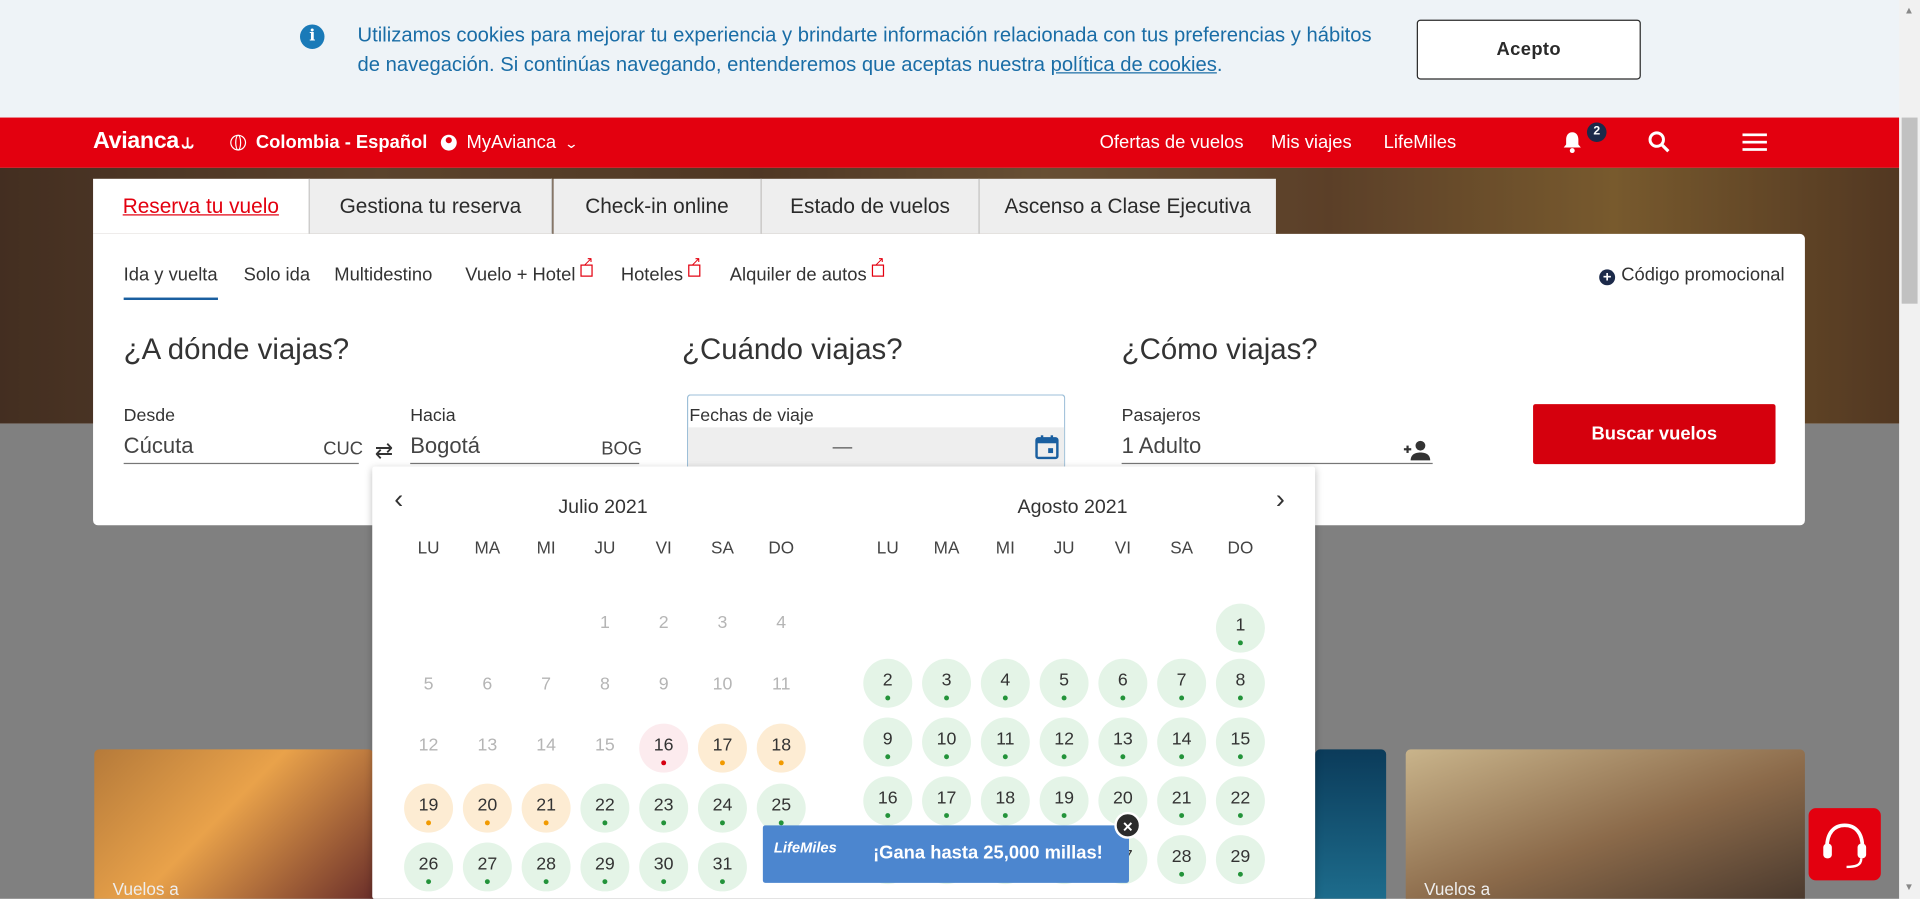  What do you see at coordinates (1909, 10) in the screenshot?
I see `scroll-up-icon: ▲` at bounding box center [1909, 10].